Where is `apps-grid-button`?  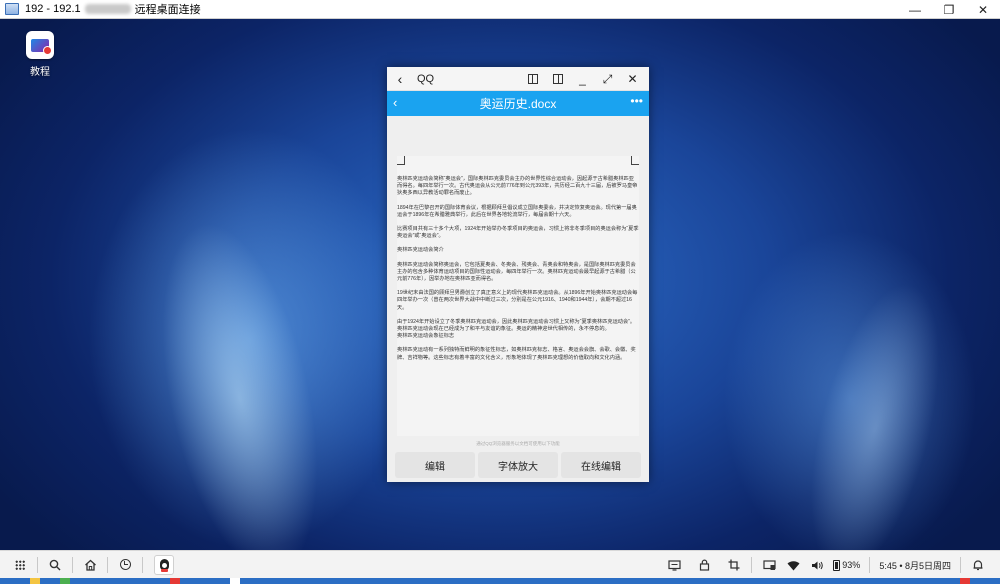
apps-grid-button is located at coordinates (20, 565).